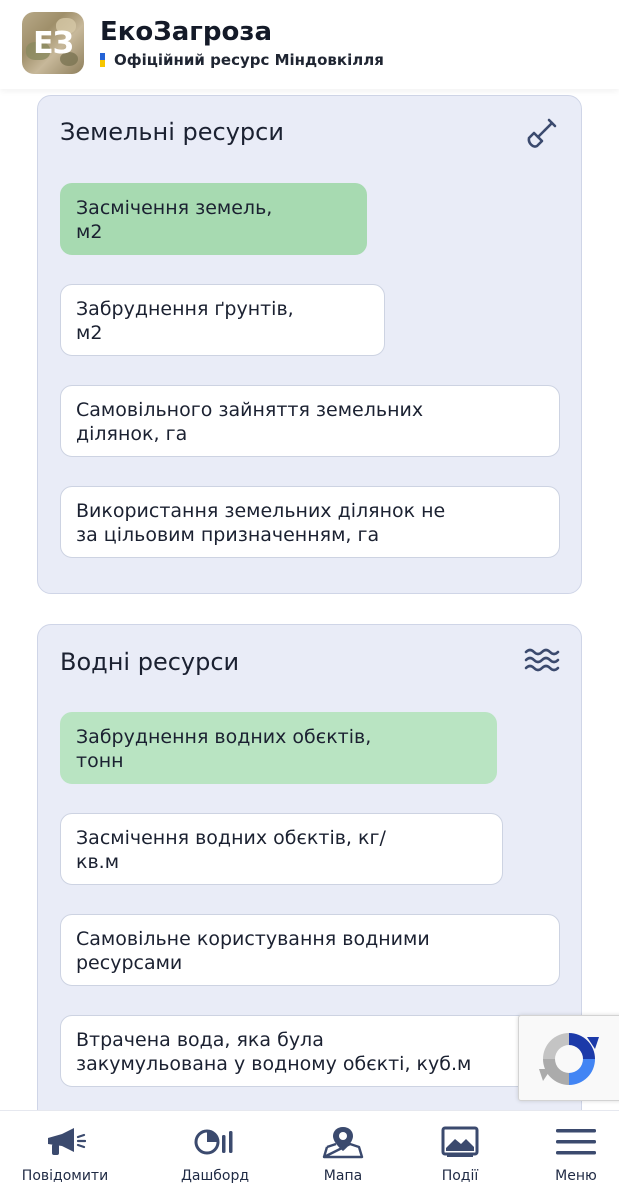 The image size is (619, 1200). Describe the element at coordinates (129, 963) in the screenshot. I see `item-label-line2: ресурсами` at that location.